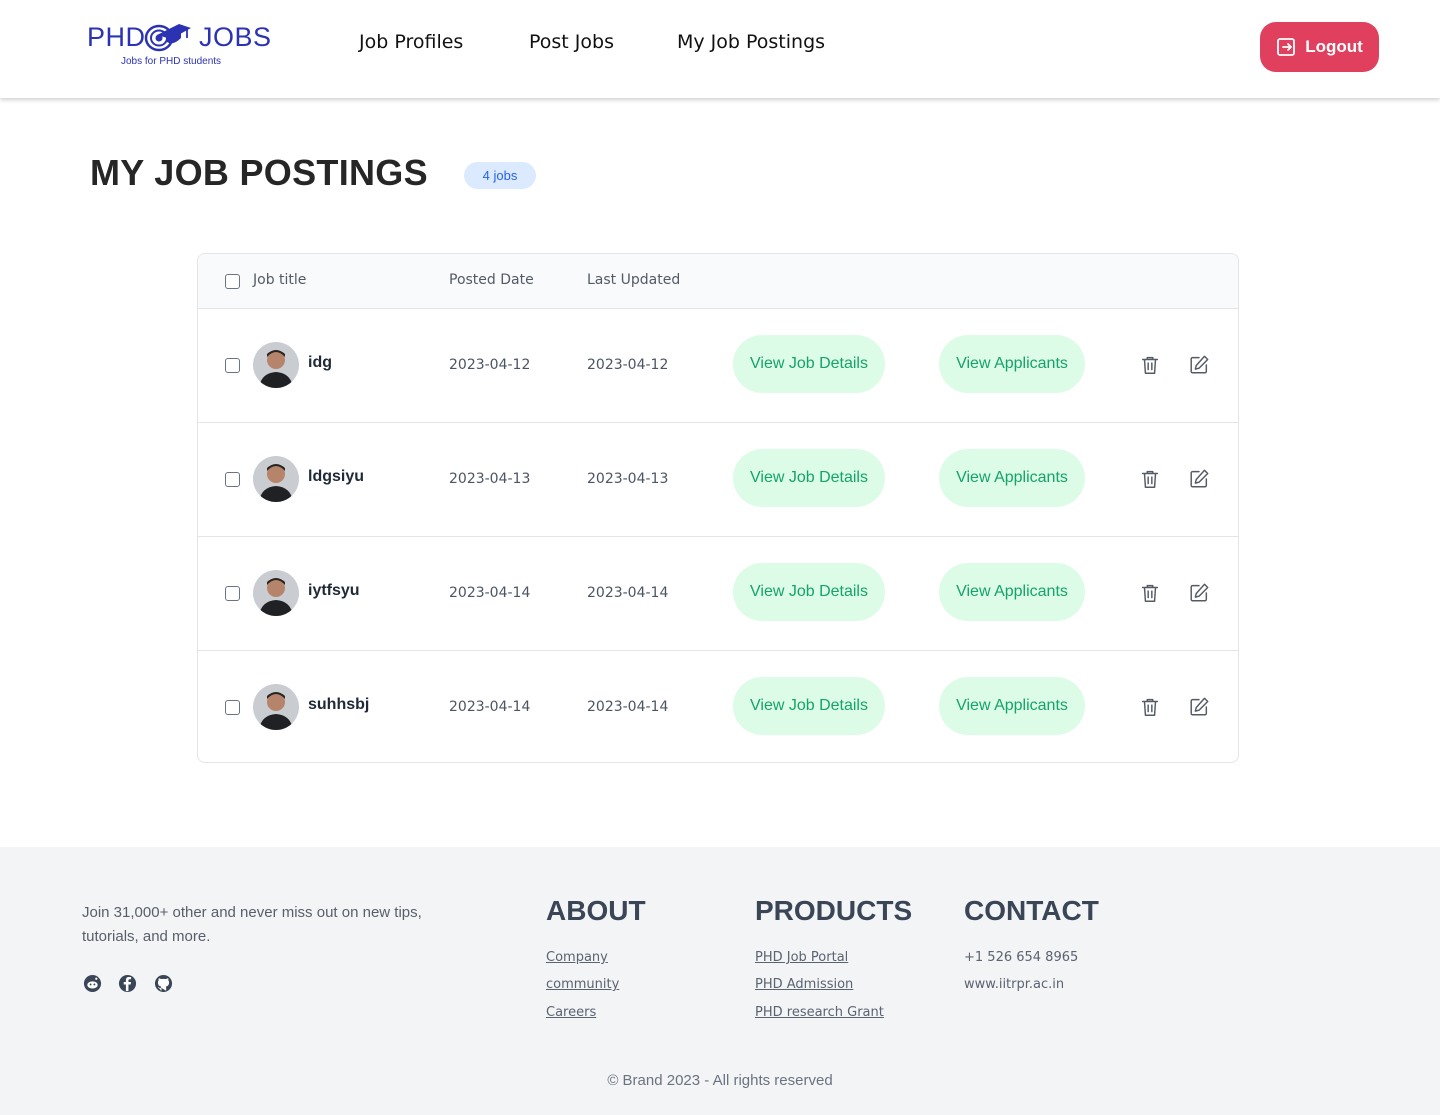  Describe the element at coordinates (490, 479) in the screenshot. I see `posted-date: 2023-04-13` at that location.